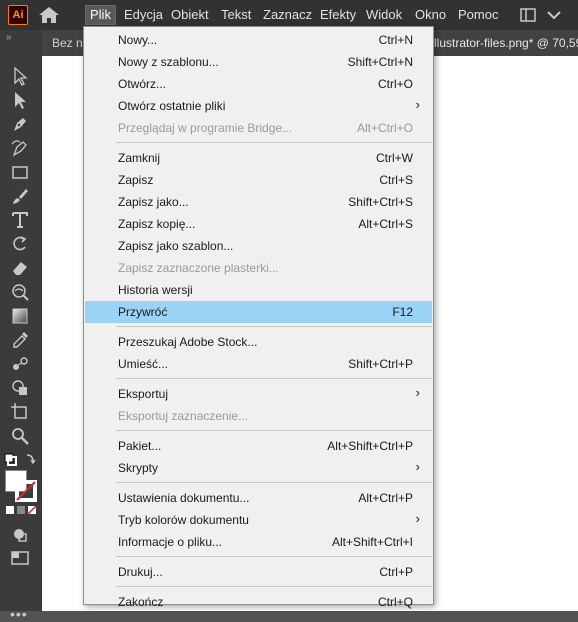 This screenshot has width=578, height=622. Describe the element at coordinates (258, 84) in the screenshot. I see `menu-item-otworz: Otwórz... Ctrl+O` at that location.